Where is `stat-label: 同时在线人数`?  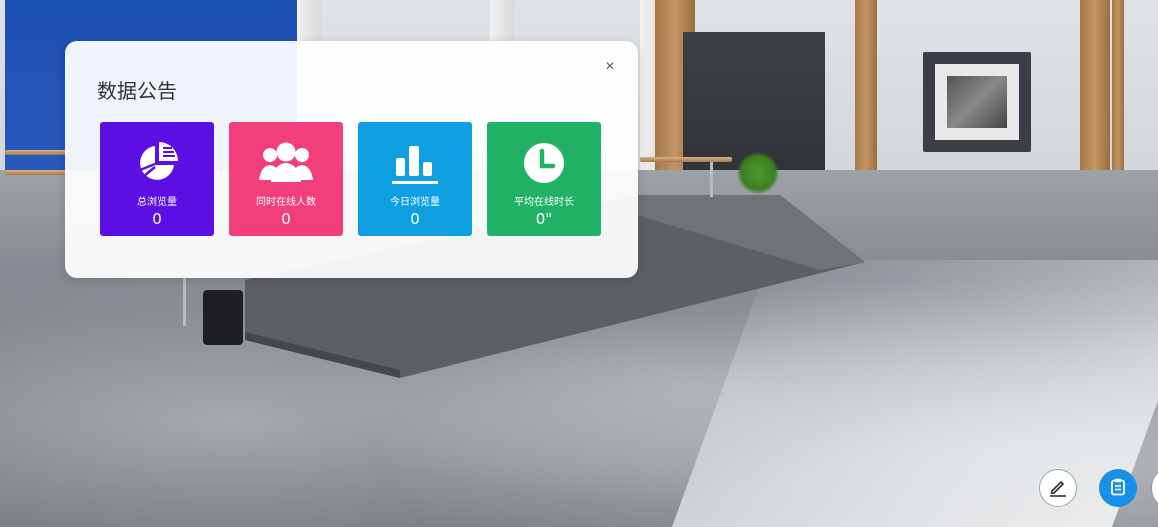 stat-label: 同时在线人数 is located at coordinates (286, 202).